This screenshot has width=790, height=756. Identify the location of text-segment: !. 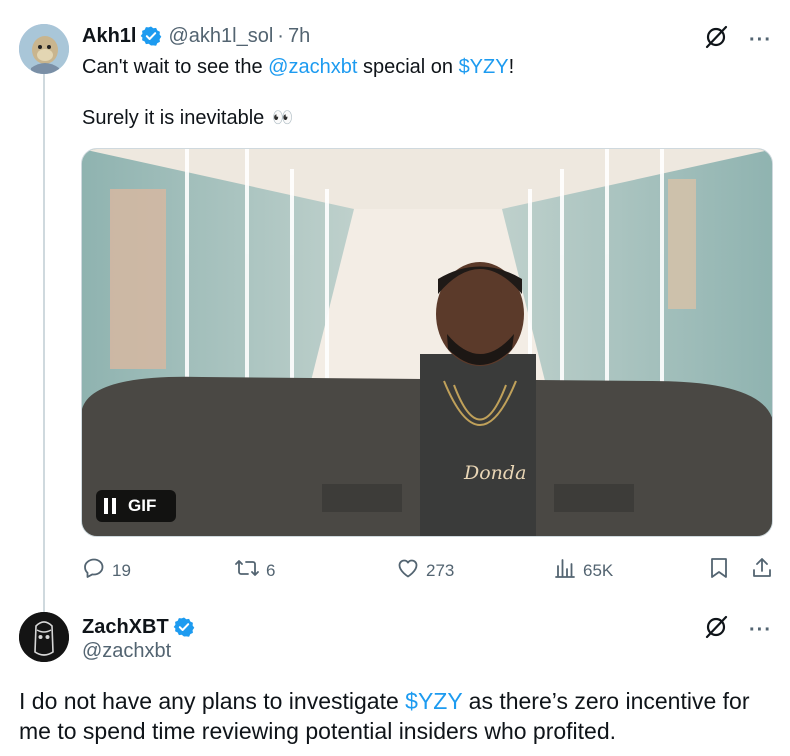
(511, 67).